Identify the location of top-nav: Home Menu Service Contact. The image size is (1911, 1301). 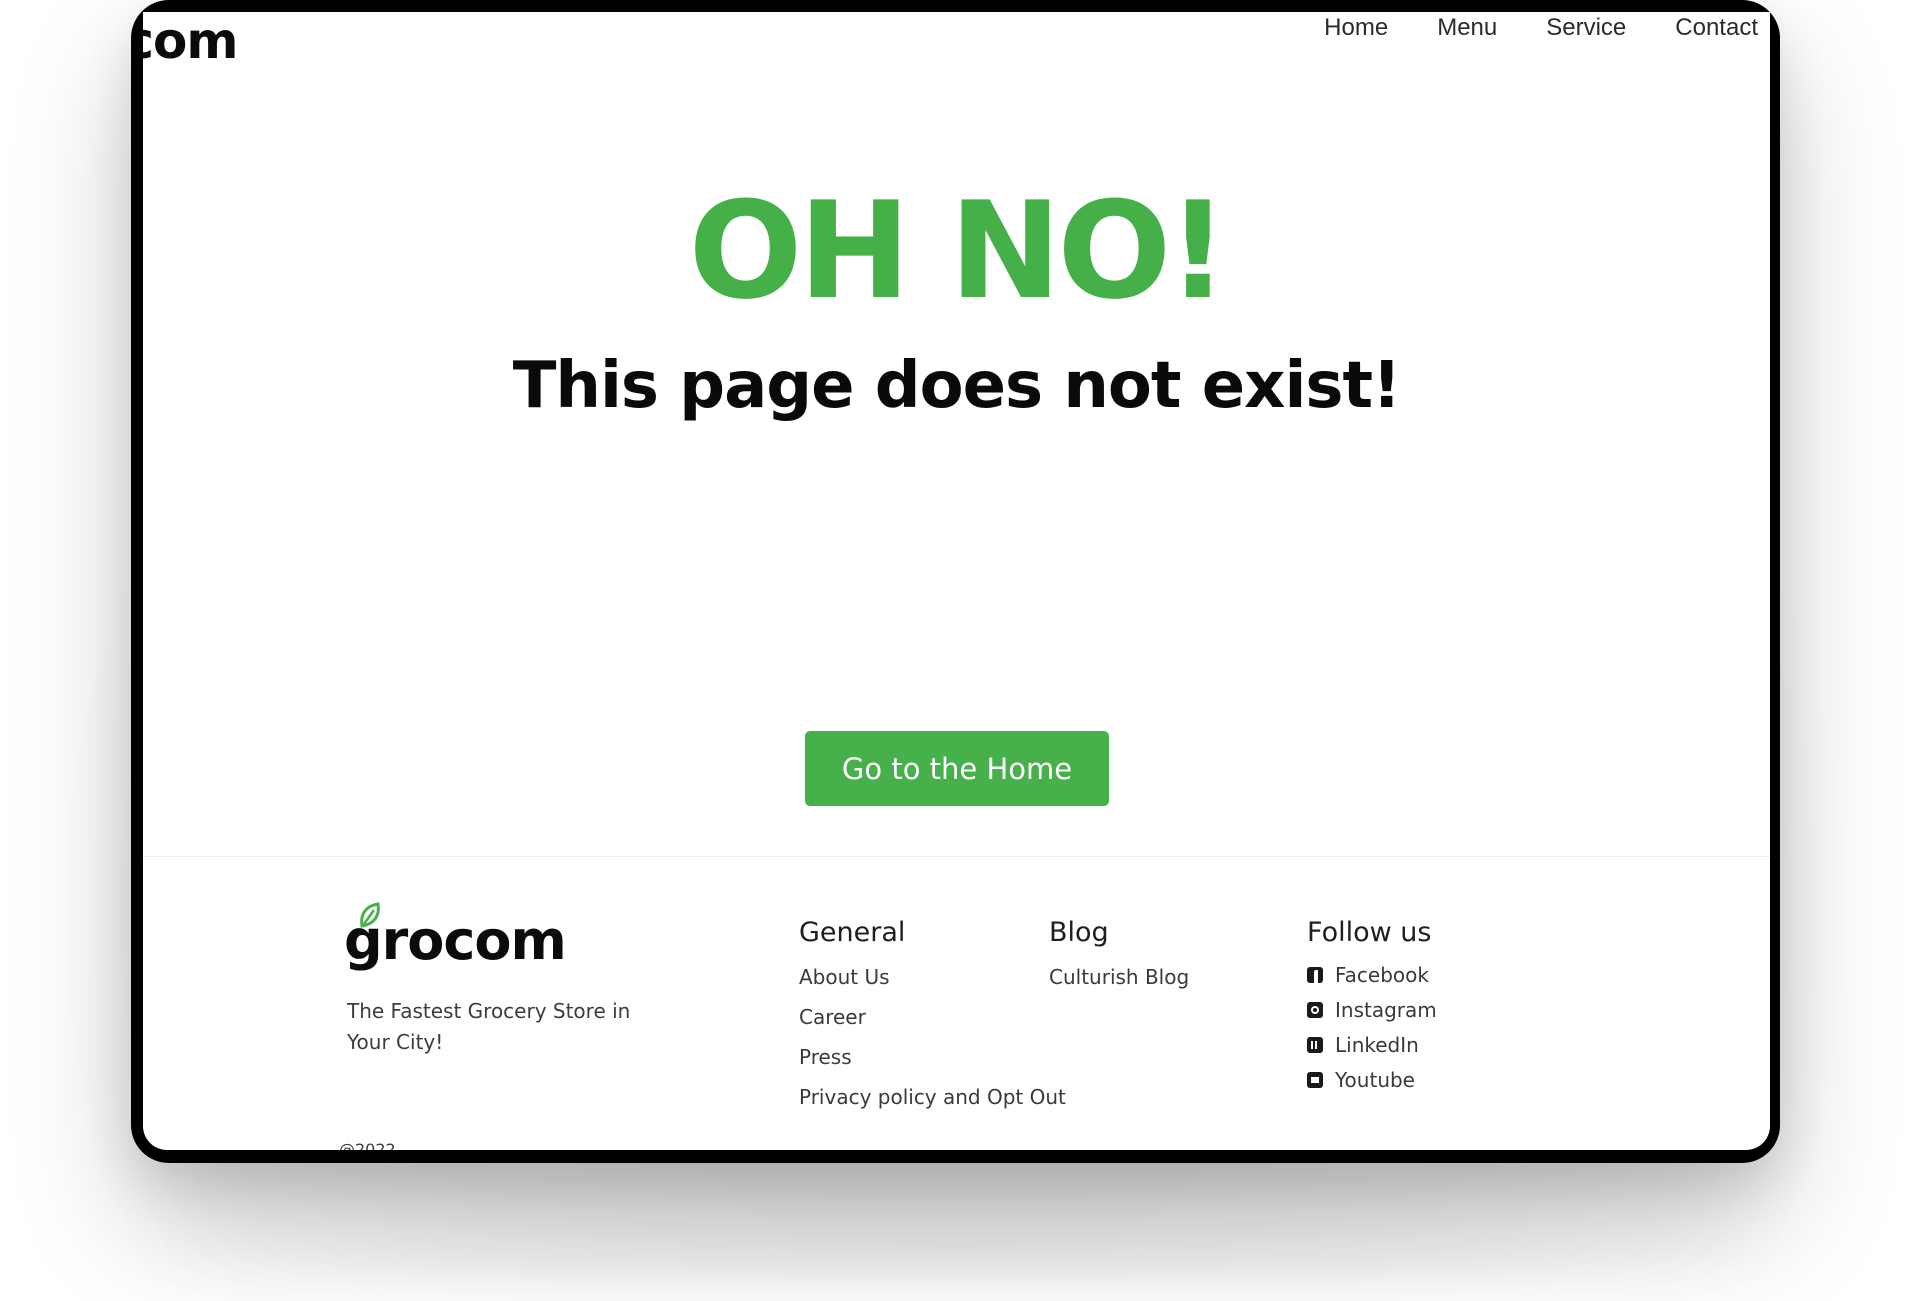
(1541, 28).